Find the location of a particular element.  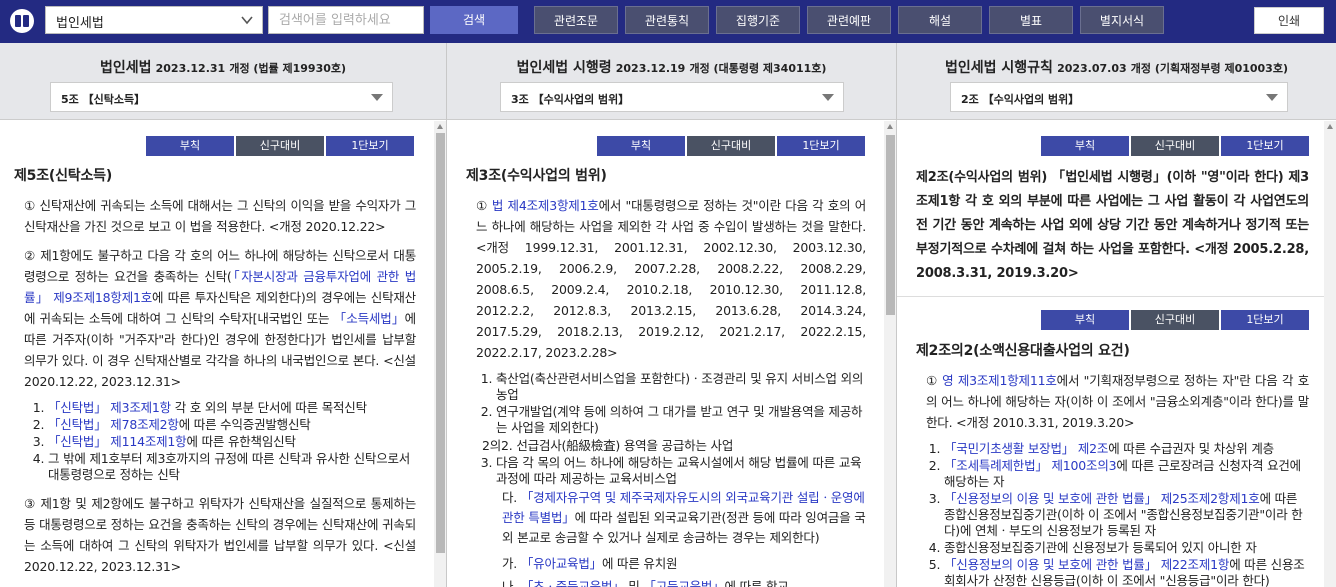

law-link: 영 제3조제1항제11호 is located at coordinates (999, 380).